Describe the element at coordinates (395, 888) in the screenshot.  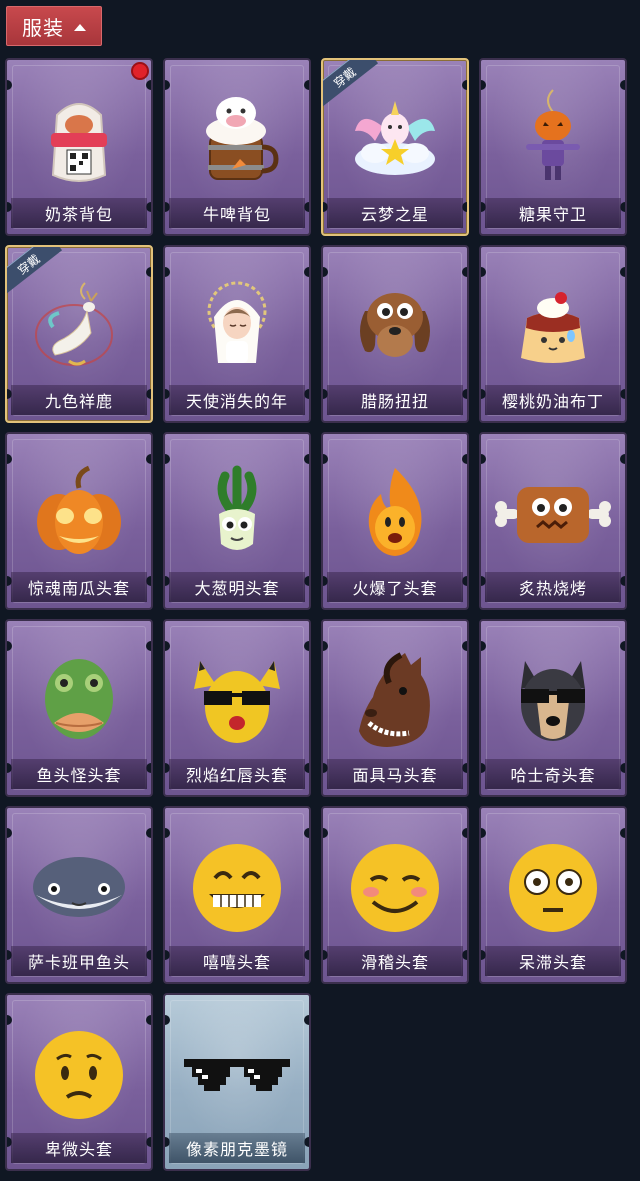
I see `funny-emoji-icon` at that location.